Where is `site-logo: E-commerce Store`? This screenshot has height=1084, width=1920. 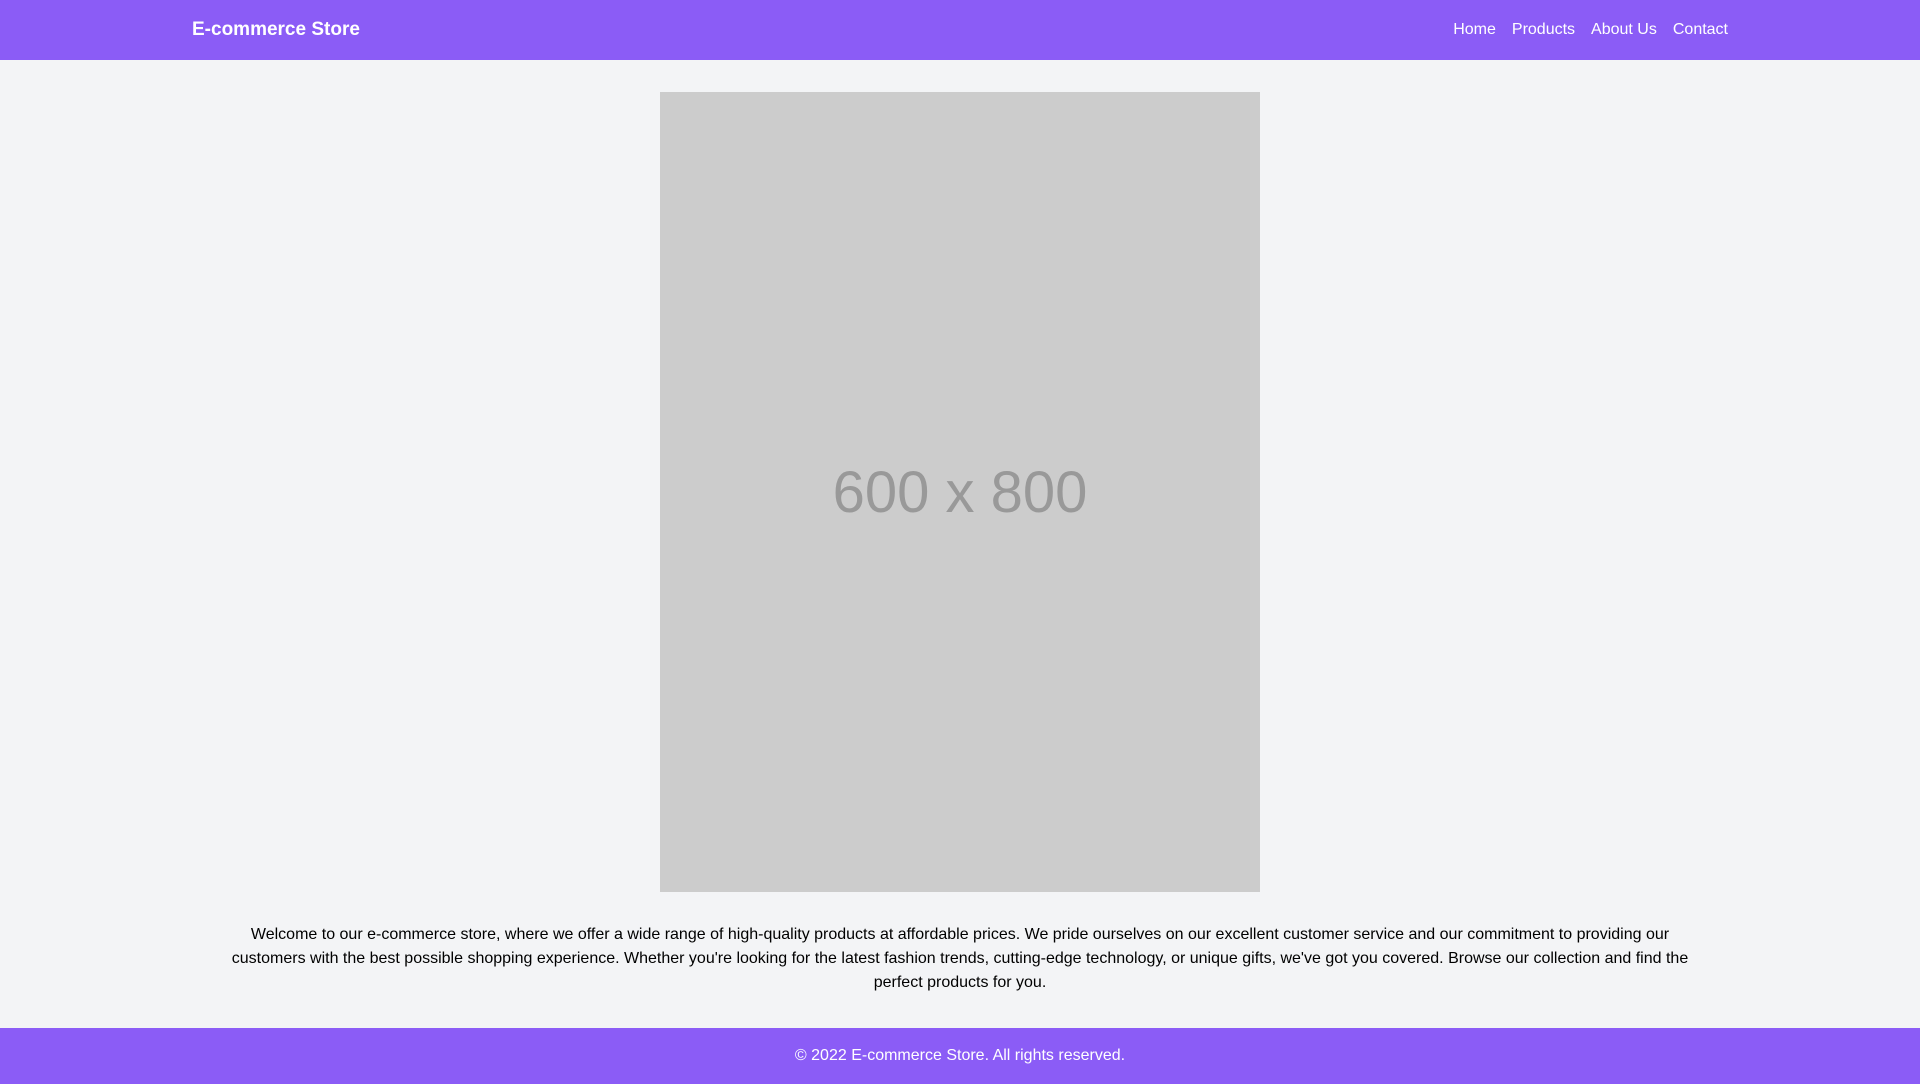 site-logo: E-commerce Store is located at coordinates (276, 30).